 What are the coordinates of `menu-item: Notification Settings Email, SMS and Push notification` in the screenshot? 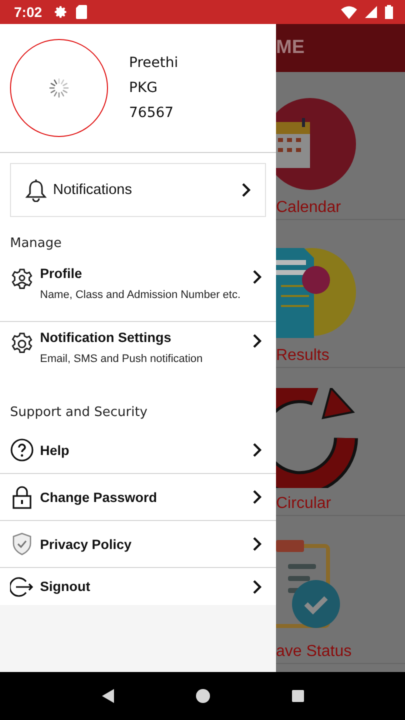 It's located at (138, 354).